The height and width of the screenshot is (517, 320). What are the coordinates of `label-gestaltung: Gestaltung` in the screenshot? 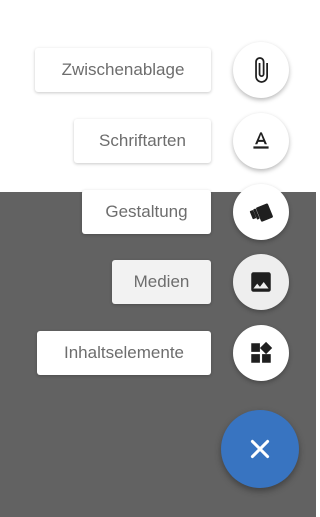 It's located at (146, 212).